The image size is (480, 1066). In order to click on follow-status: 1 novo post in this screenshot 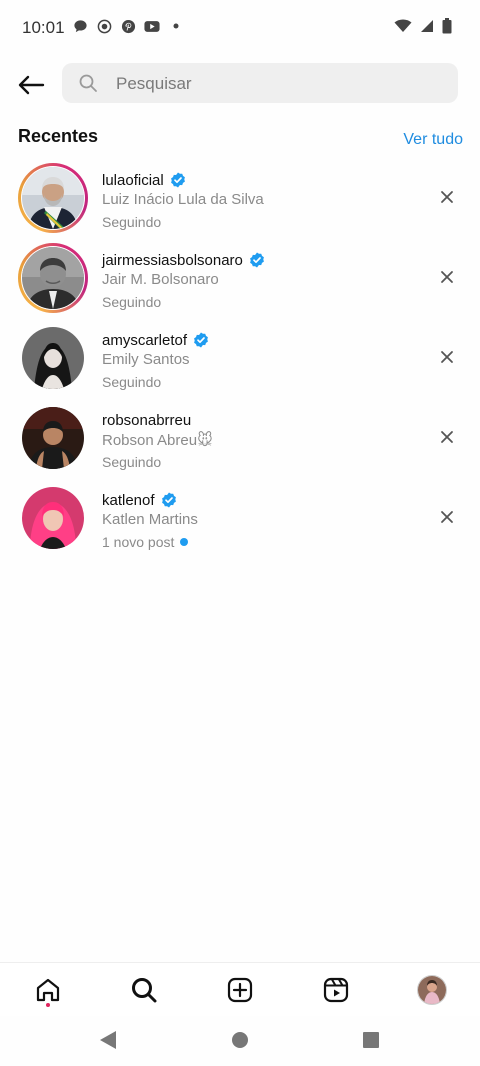, I will do `click(150, 542)`.